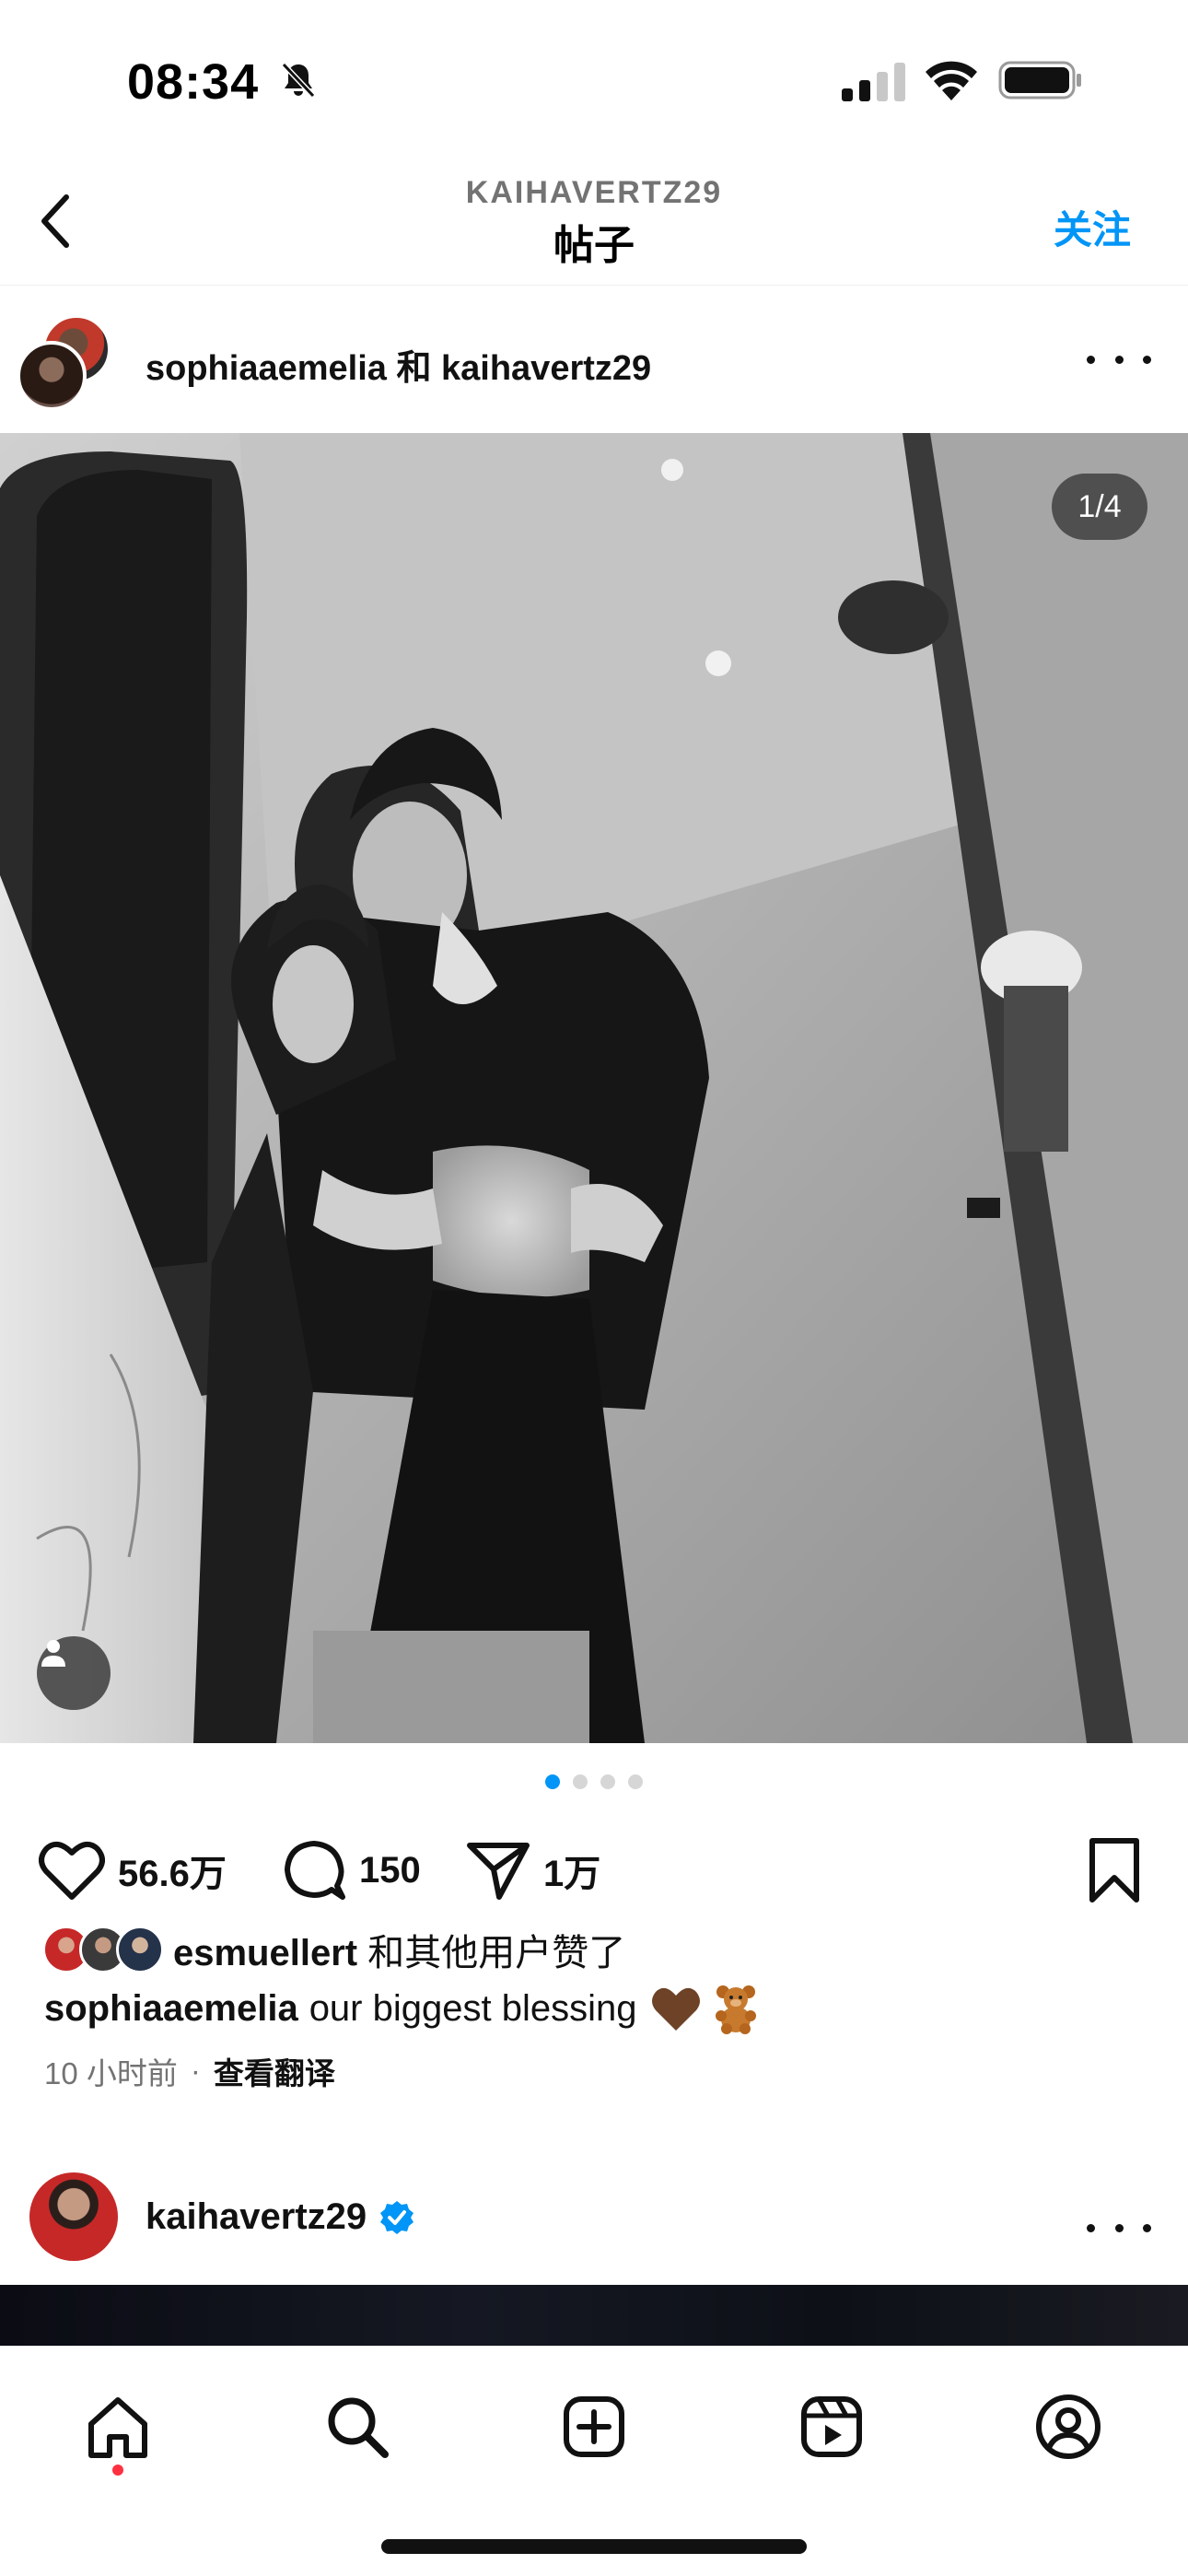  What do you see at coordinates (594, 78) in the screenshot?
I see `status-bar: 08:34` at bounding box center [594, 78].